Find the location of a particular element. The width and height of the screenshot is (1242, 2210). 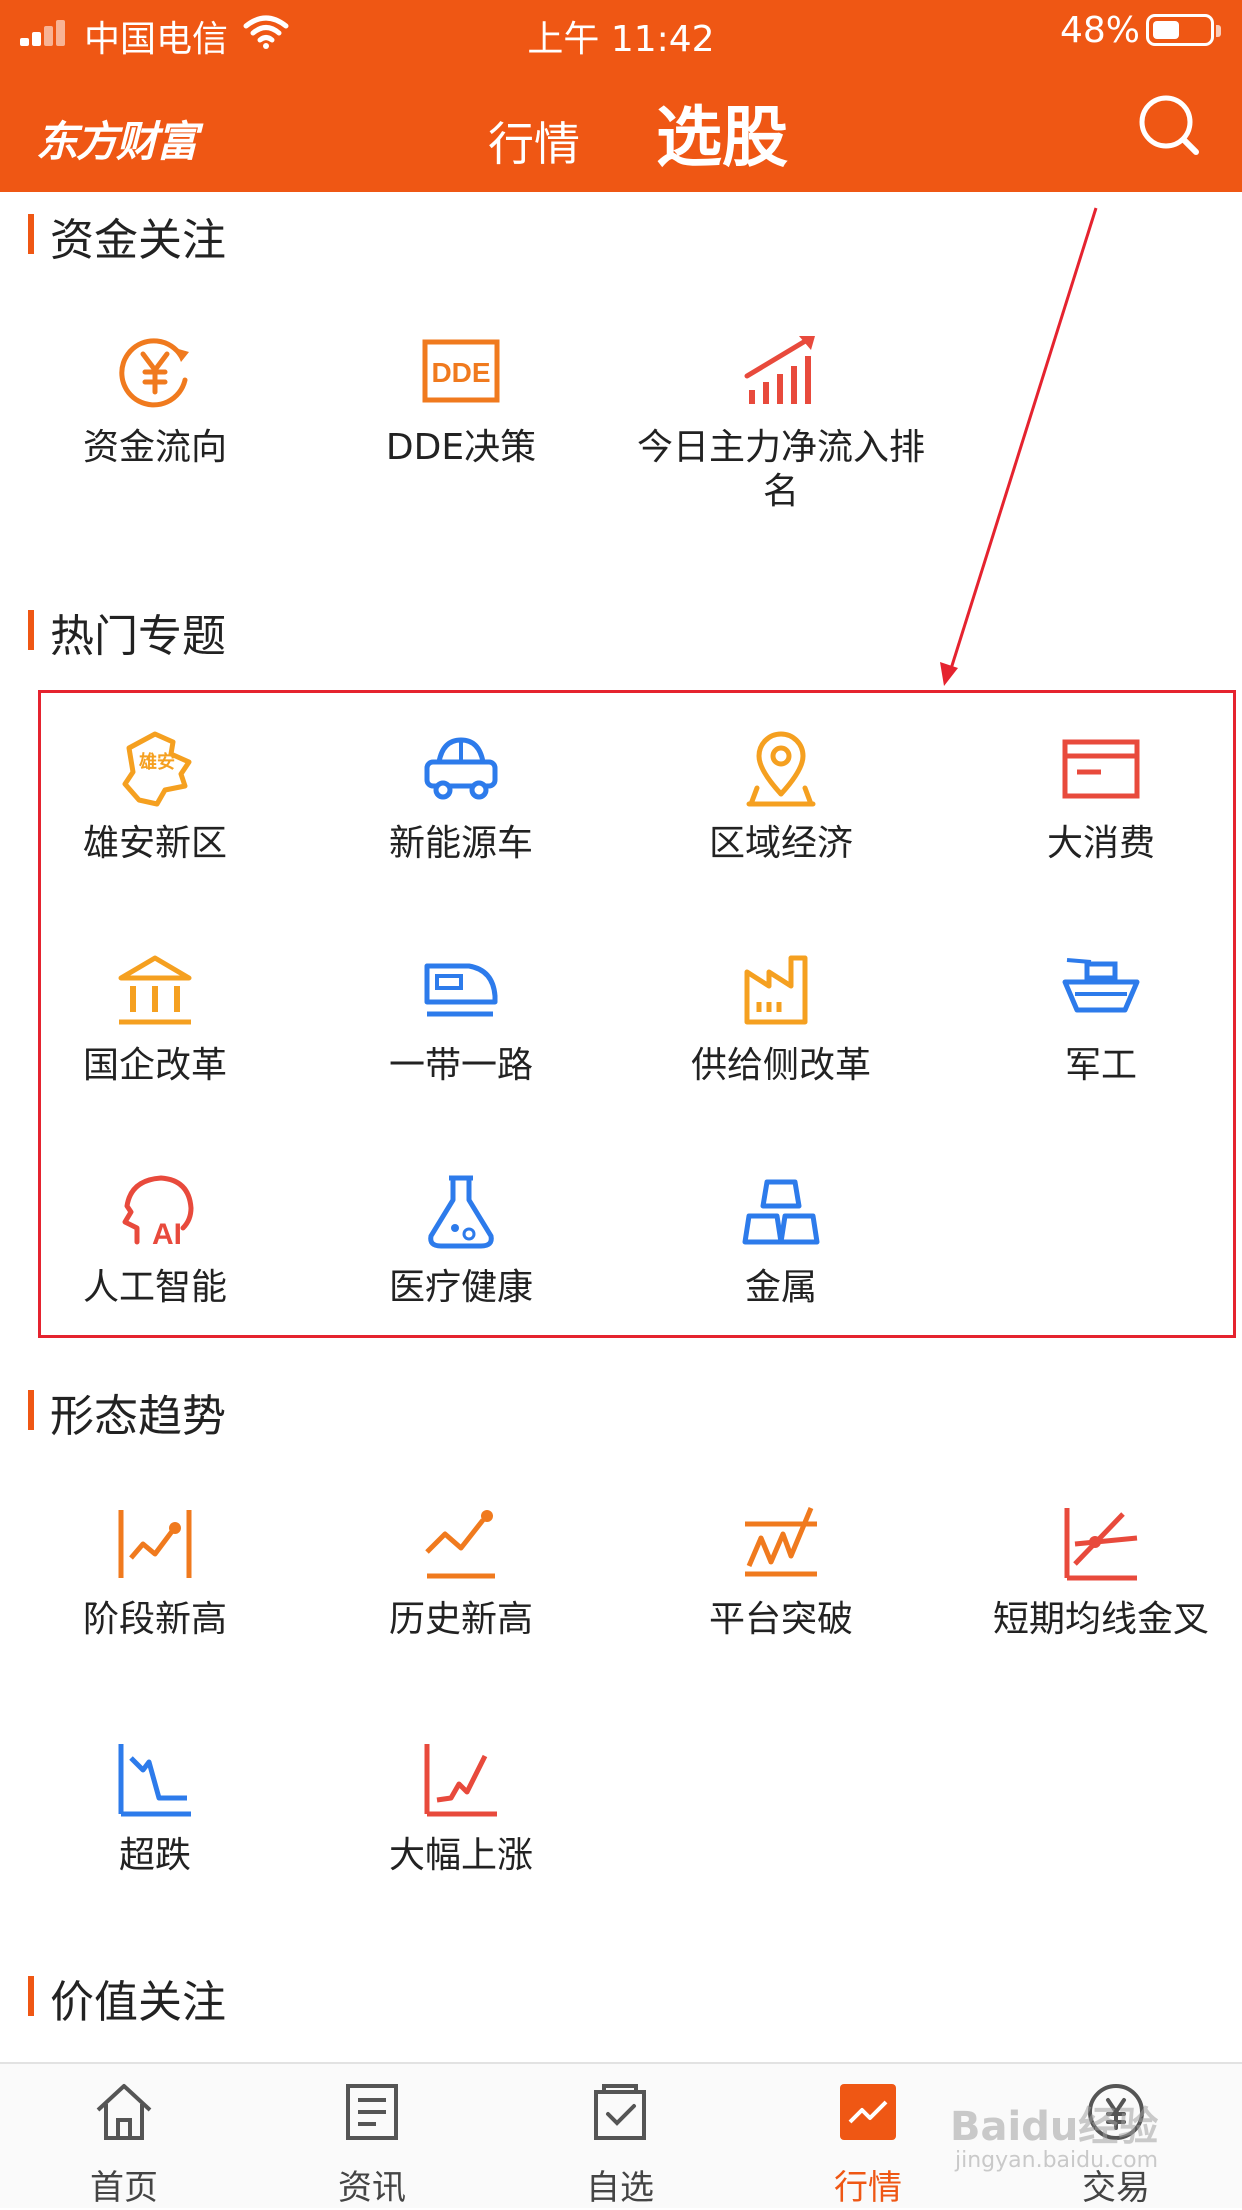

history-high-icon is located at coordinates (460, 1544).